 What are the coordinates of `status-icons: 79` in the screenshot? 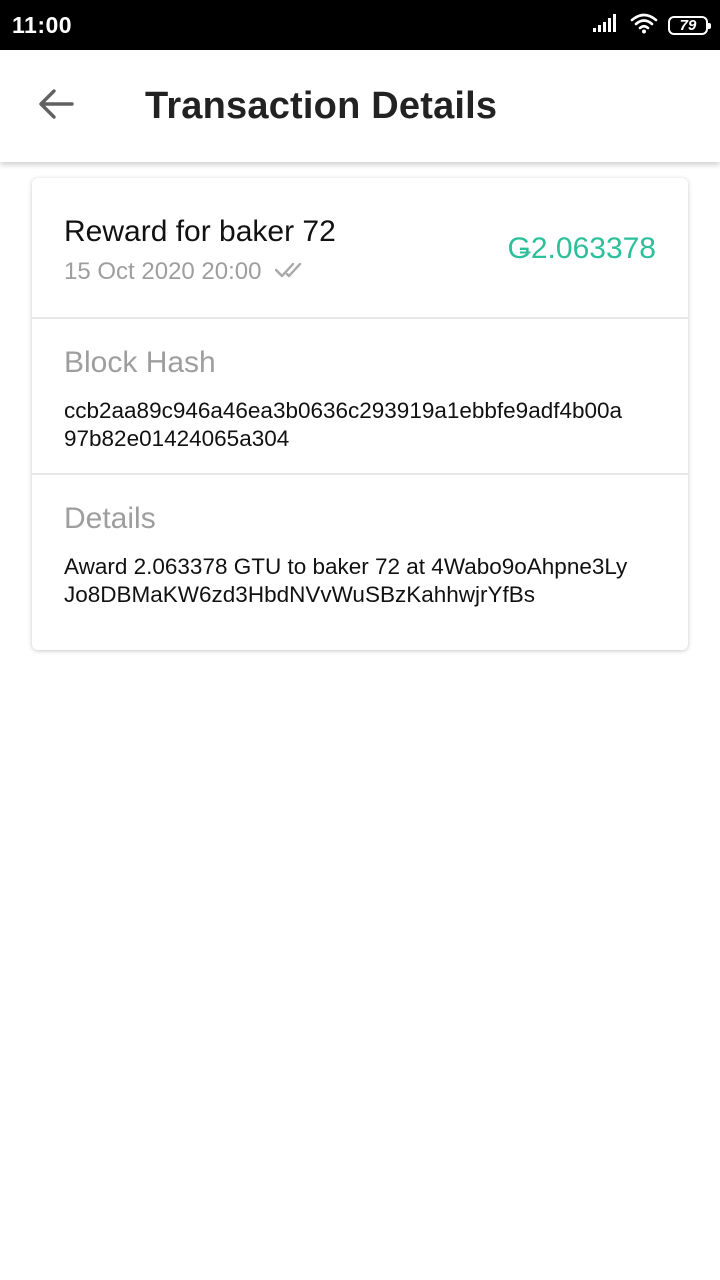 It's located at (651, 25).